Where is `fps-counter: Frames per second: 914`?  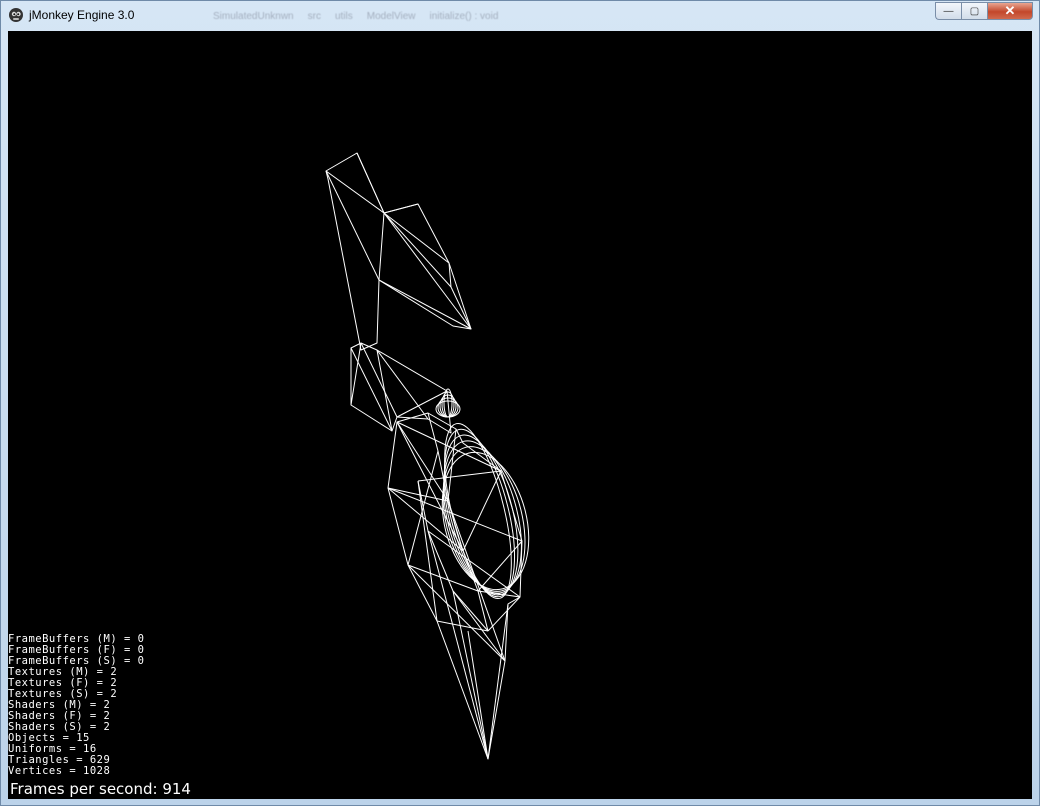
fps-counter: Frames per second: 914 is located at coordinates (100, 789).